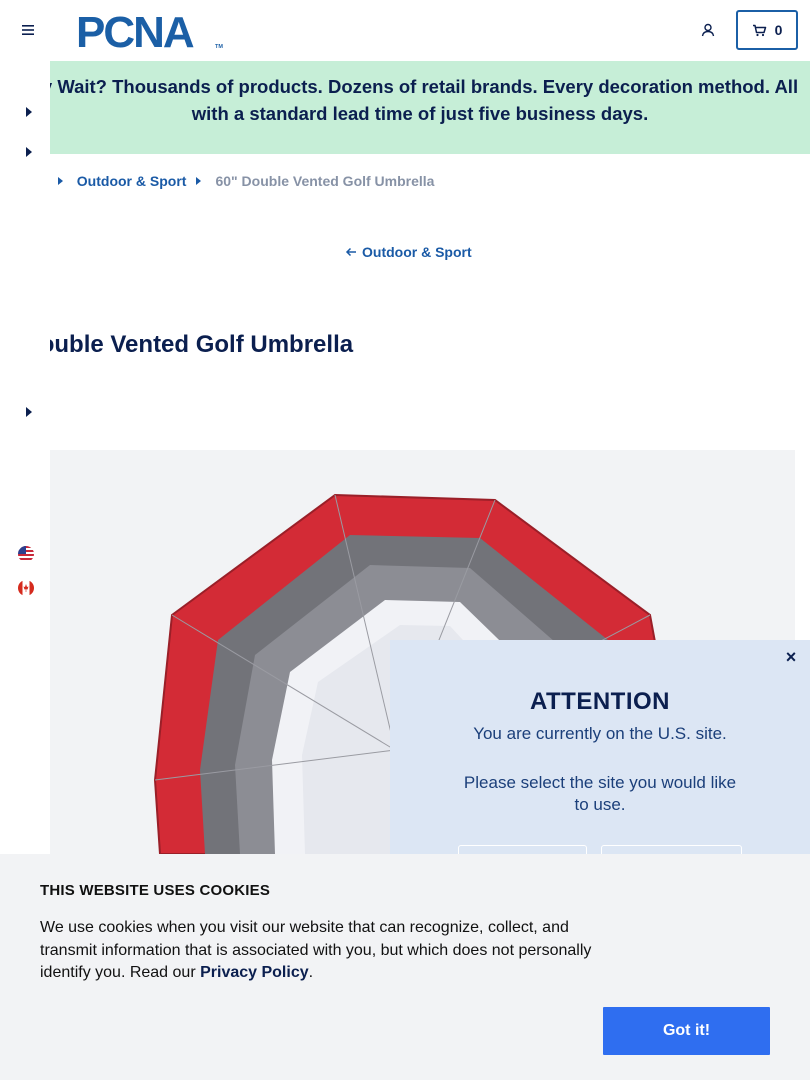 The width and height of the screenshot is (810, 1080). Describe the element at coordinates (350, 252) in the screenshot. I see `arrow-left-icon` at that location.